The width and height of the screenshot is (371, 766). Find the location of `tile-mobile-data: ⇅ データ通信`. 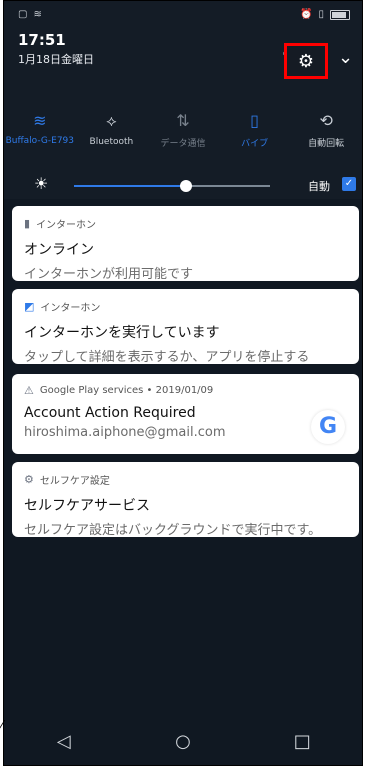

tile-mobile-data: ⇅ データ通信 is located at coordinates (183, 133).